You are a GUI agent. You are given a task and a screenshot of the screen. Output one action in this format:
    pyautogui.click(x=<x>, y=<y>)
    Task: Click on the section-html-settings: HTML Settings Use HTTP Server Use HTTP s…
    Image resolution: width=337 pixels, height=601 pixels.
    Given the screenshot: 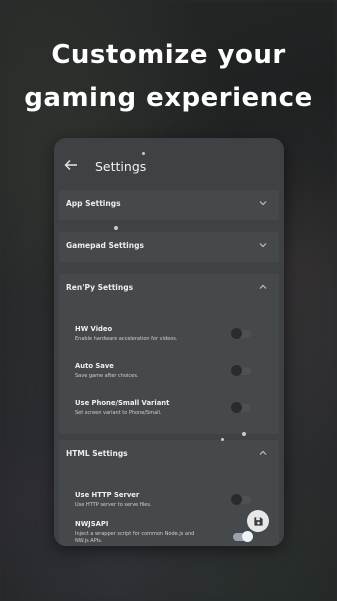 What is the action you would take?
    pyautogui.click(x=169, y=493)
    